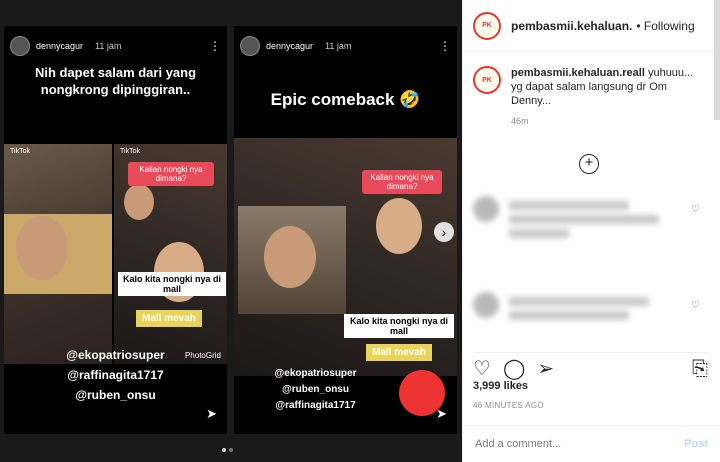  What do you see at coordinates (717, 60) in the screenshot?
I see `scrollbar` at bounding box center [717, 60].